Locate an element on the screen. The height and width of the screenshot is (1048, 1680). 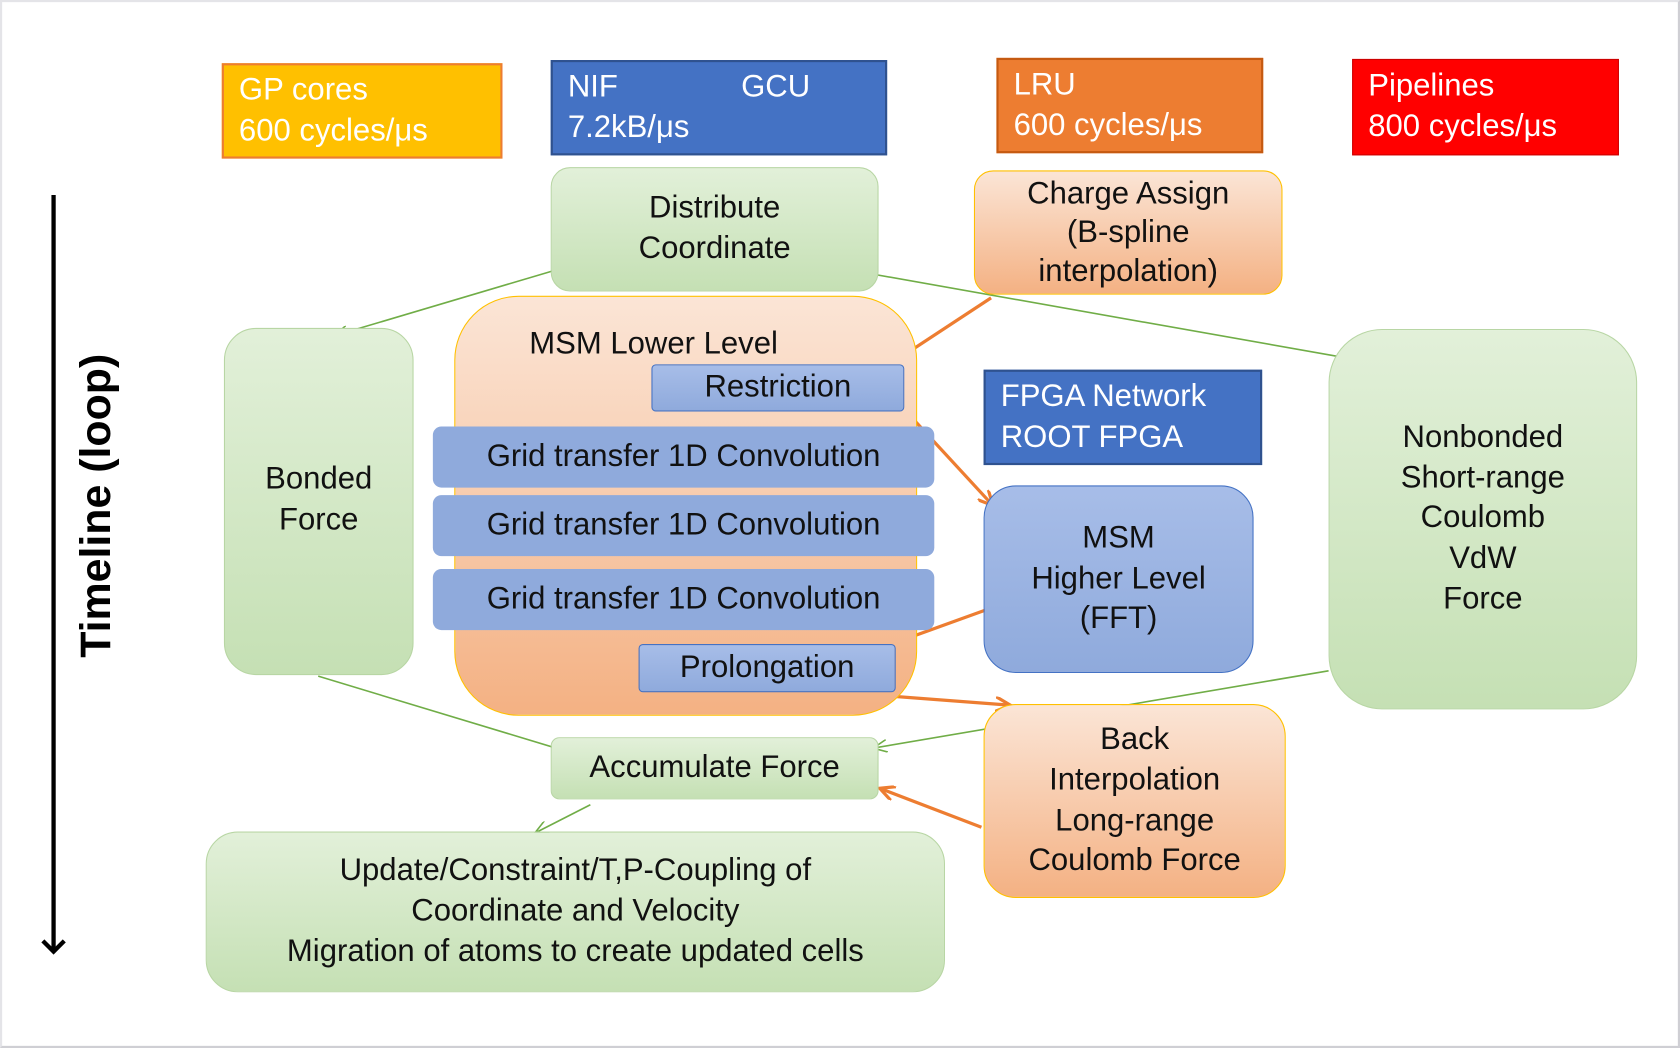
header-pipelines: Pipelines 800 cycles/μs is located at coordinates (1485, 107).